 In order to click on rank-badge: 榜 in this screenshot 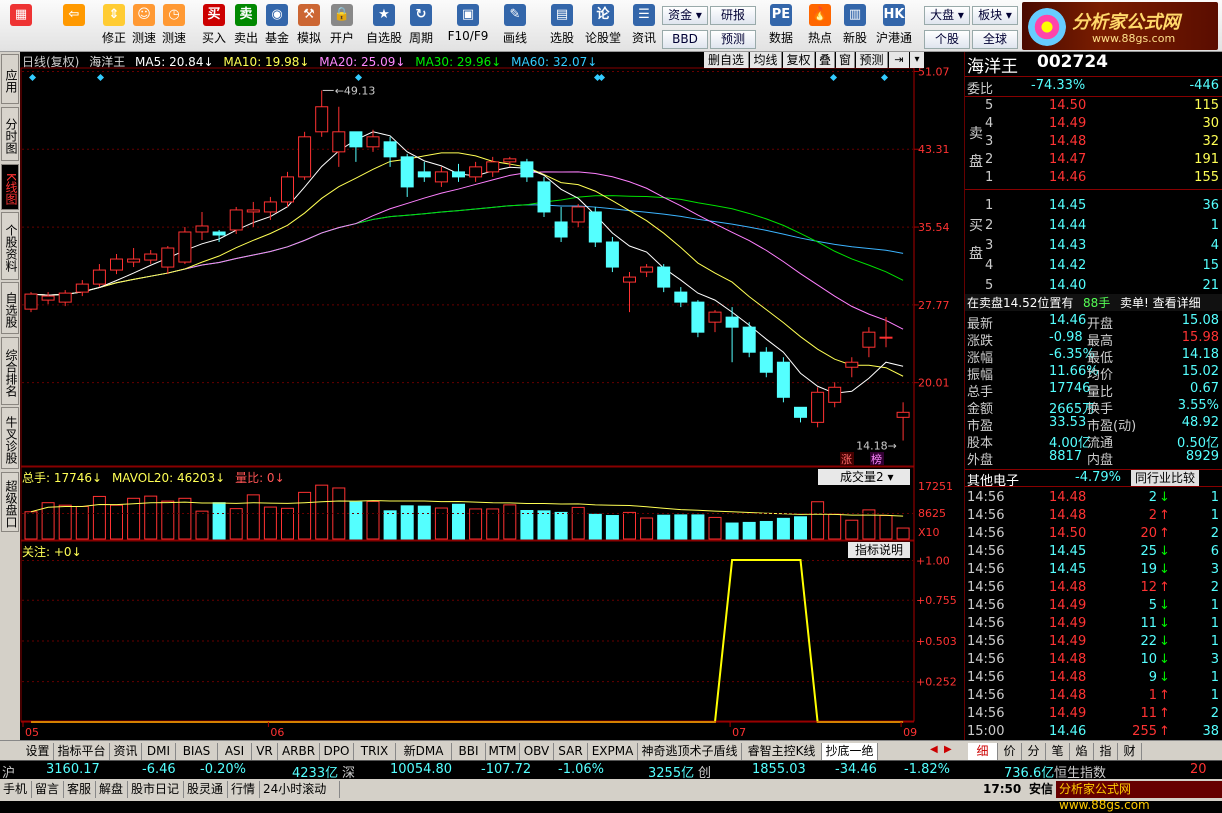, I will do `click(877, 459)`.